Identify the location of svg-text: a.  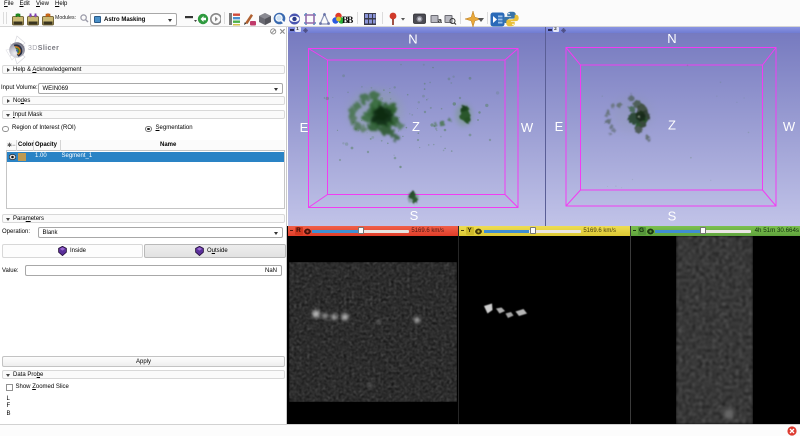
(440, 21).